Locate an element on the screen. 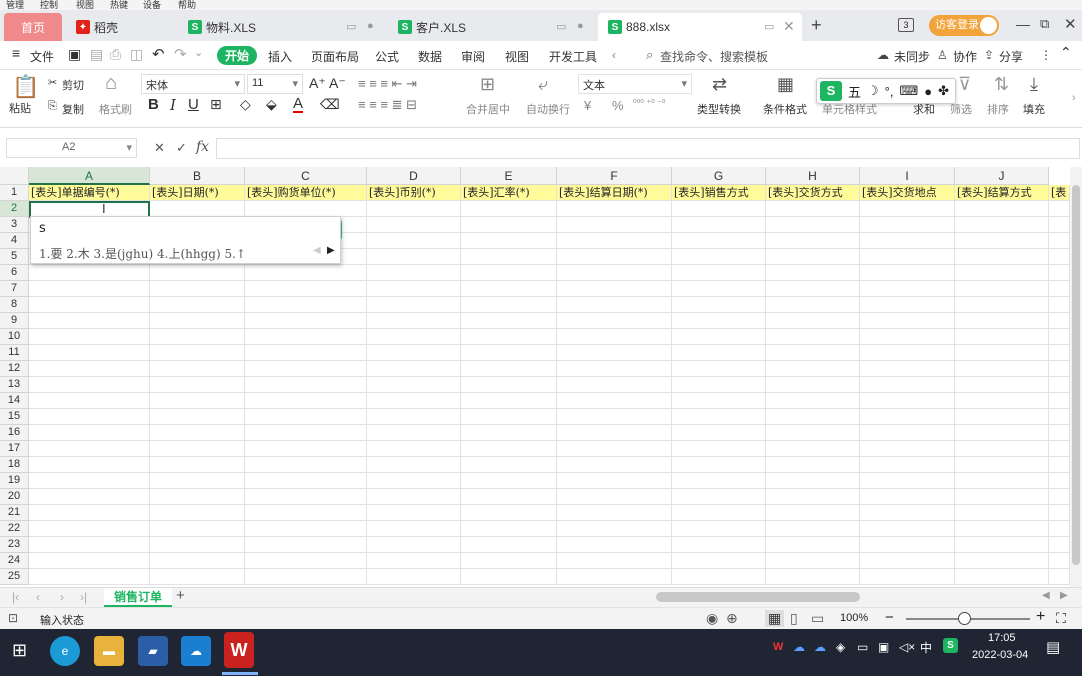 This screenshot has height=676, width=1082. ime-candidate-popup: s 1.要 2.木 3.是(jghu) 4.上(hhgg) 5.↑ ◀ ▶ is located at coordinates (185, 240).